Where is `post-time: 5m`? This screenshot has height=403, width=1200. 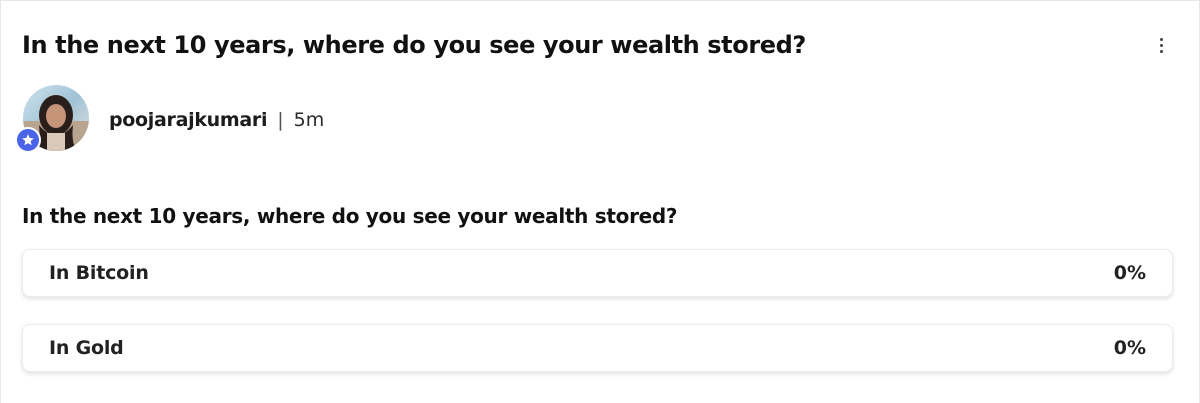
post-time: 5m is located at coordinates (309, 120).